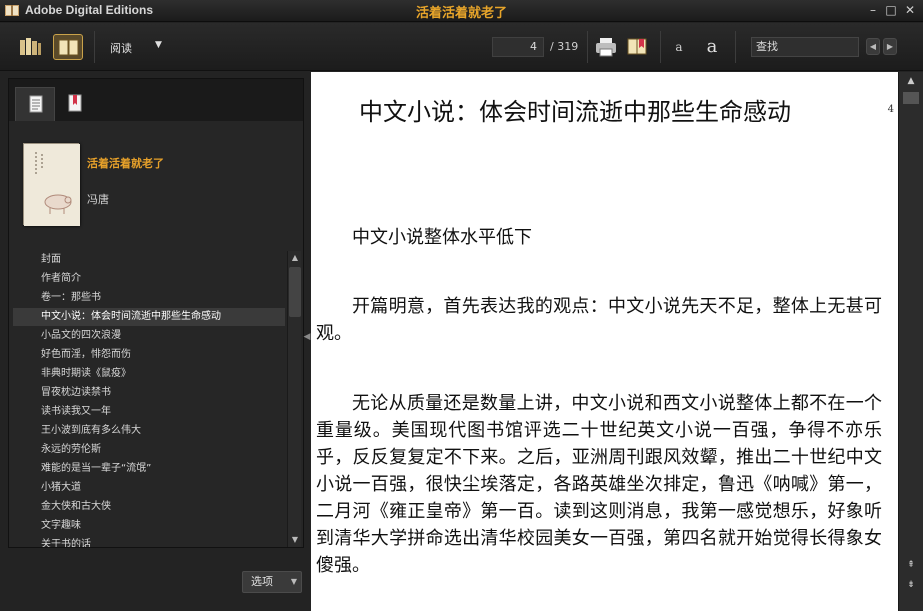  I want to click on bookmark-icon, so click(75, 103).